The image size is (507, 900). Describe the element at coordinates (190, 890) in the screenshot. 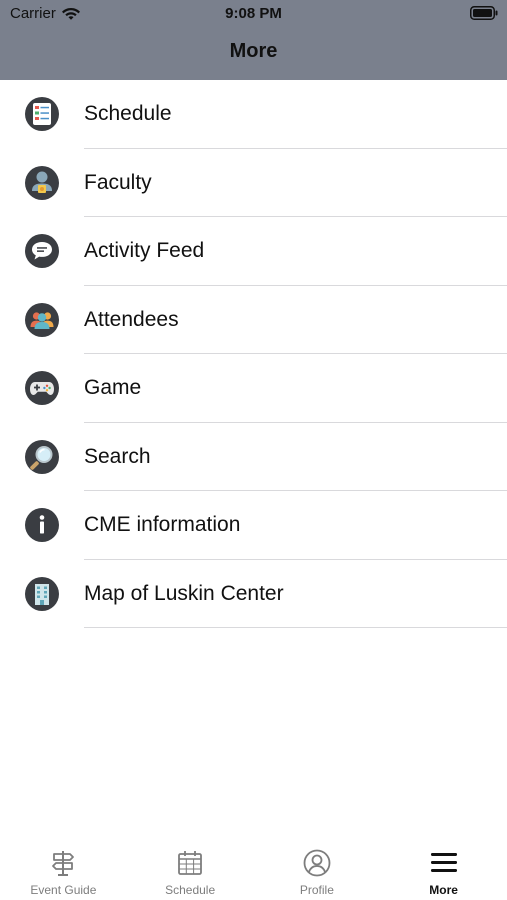

I see `tab-label: Schedule` at that location.